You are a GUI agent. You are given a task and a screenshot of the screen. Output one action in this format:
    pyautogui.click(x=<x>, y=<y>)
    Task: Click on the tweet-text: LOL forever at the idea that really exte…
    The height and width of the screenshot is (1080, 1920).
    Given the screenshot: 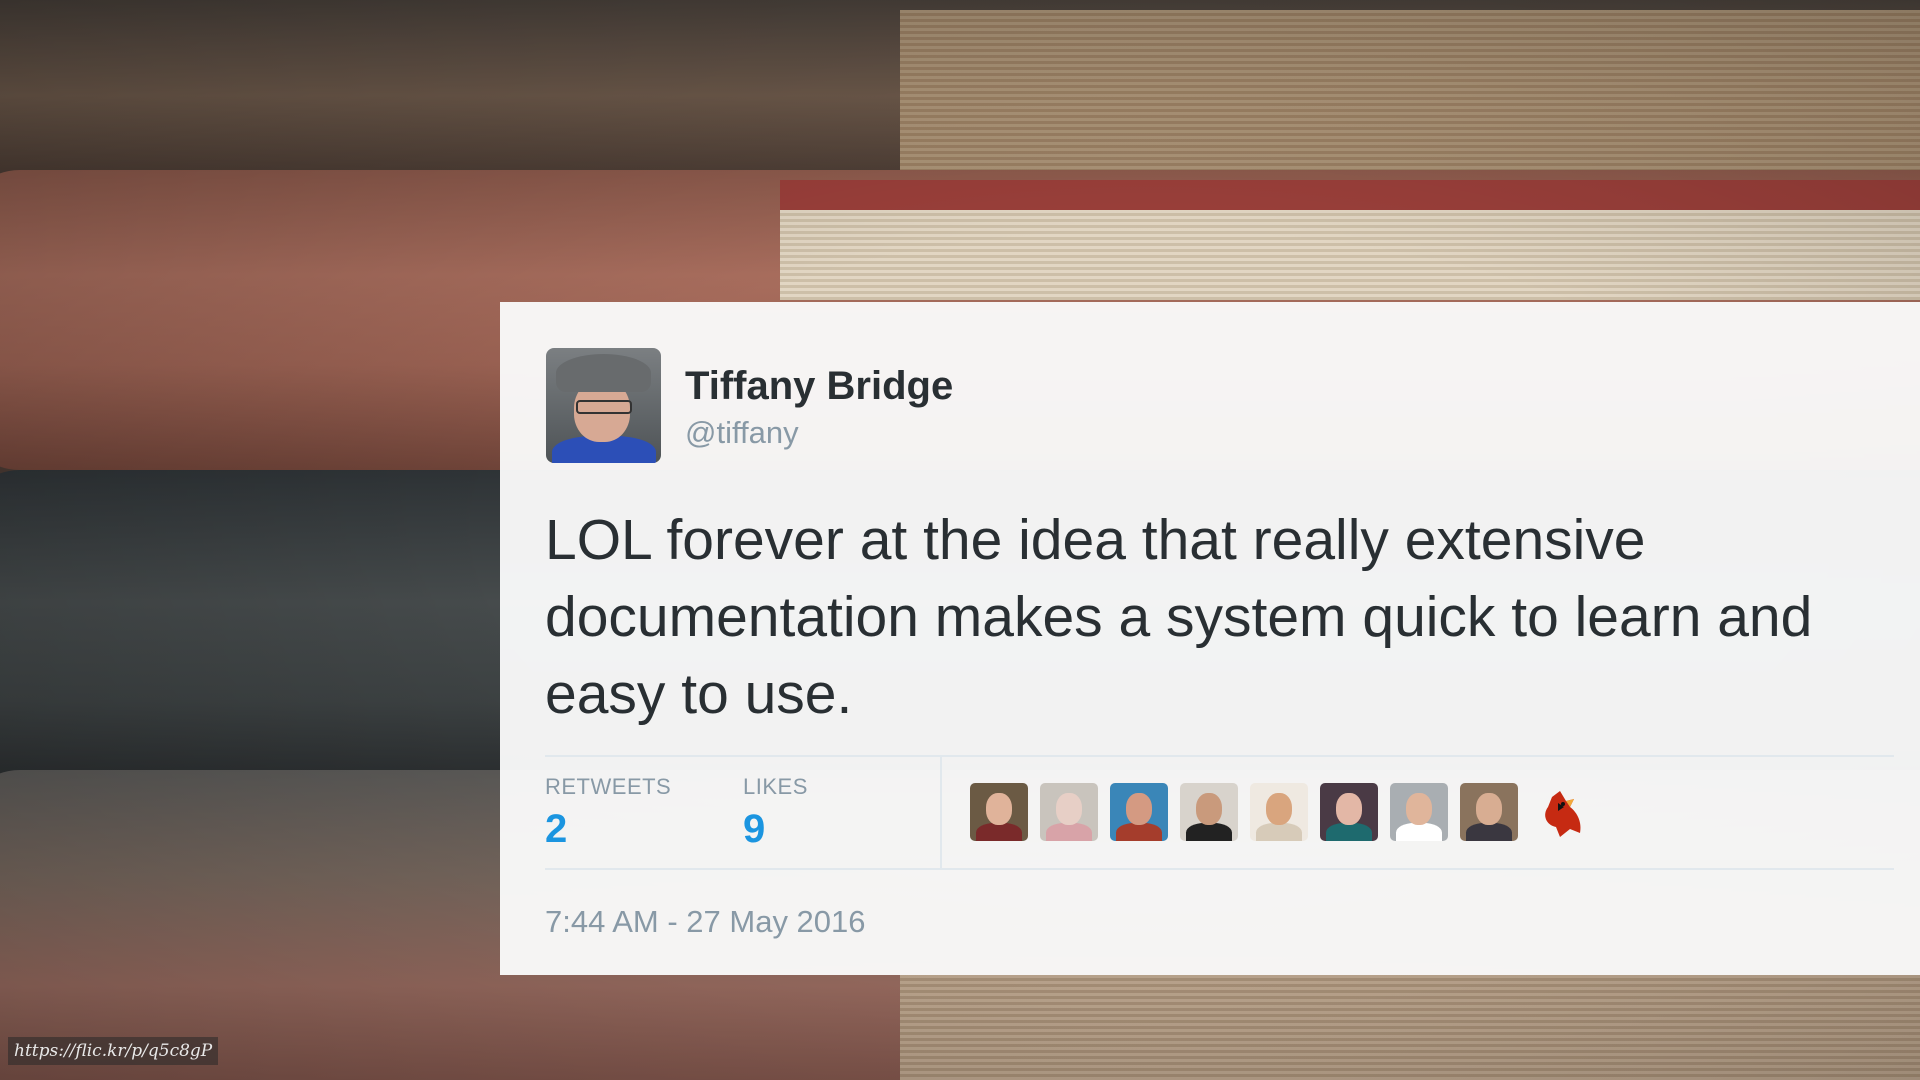 What is the action you would take?
    pyautogui.click(x=1179, y=617)
    